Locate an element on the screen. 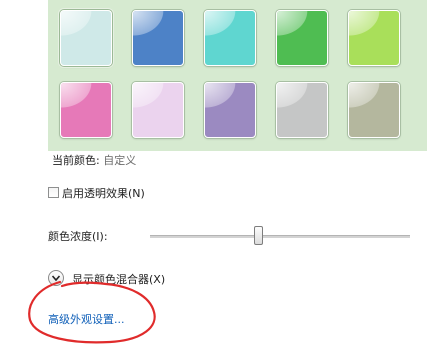 This screenshot has width=427, height=346. transparency-checkbox is located at coordinates (53, 192).